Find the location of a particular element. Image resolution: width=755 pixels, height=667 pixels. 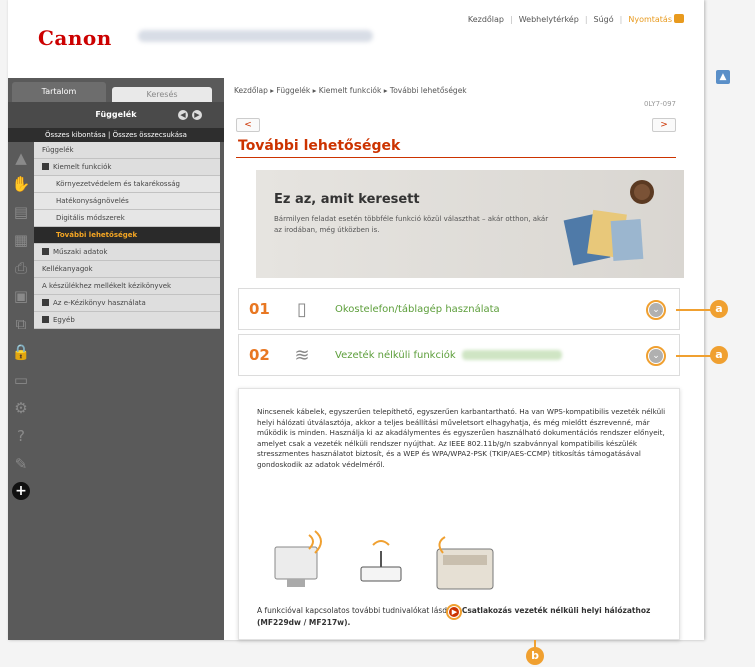

collapse-icon is located at coordinates (45, 166).